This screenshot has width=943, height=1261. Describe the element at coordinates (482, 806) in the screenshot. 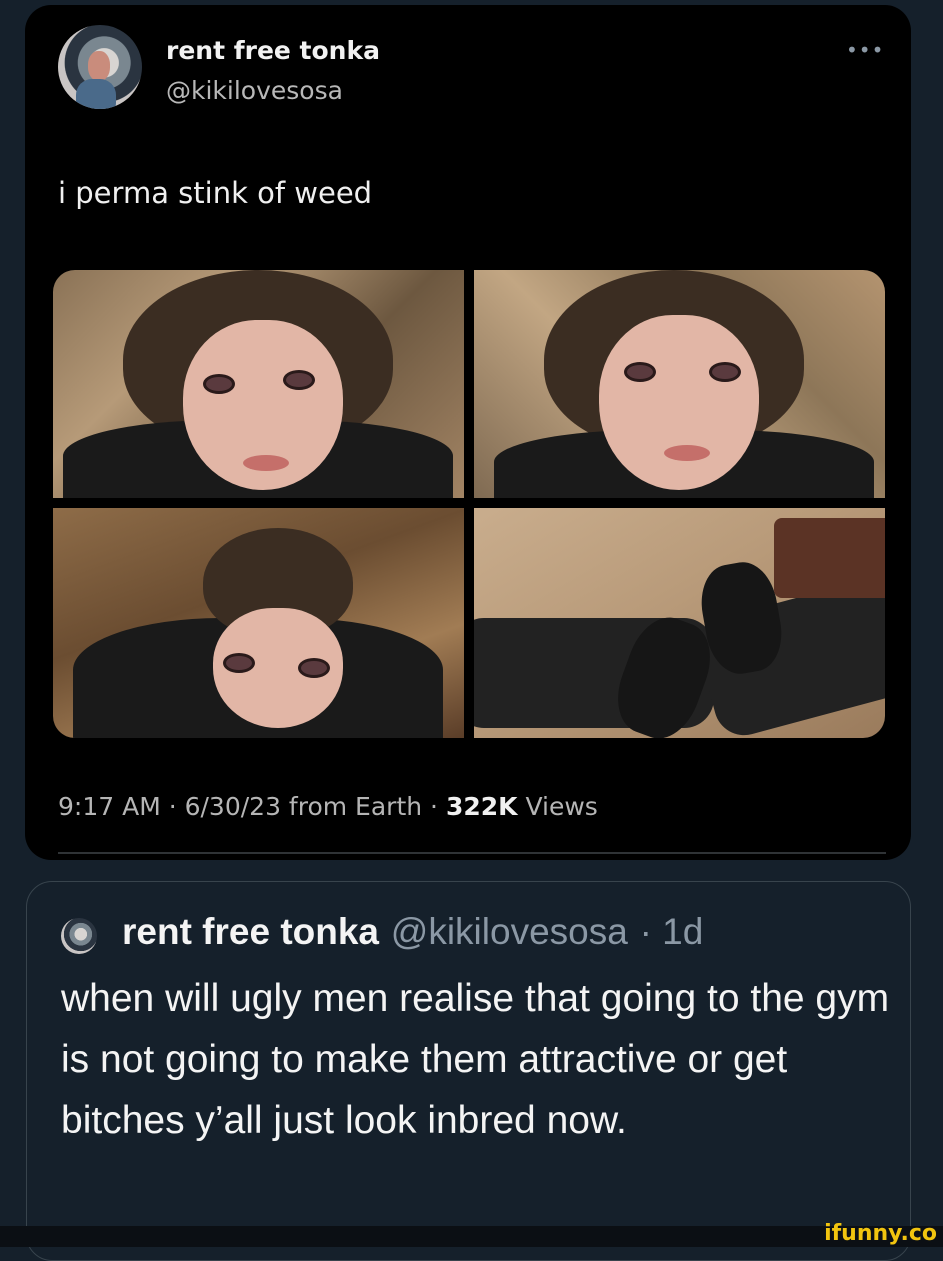

I see `views-count: 322K` at that location.